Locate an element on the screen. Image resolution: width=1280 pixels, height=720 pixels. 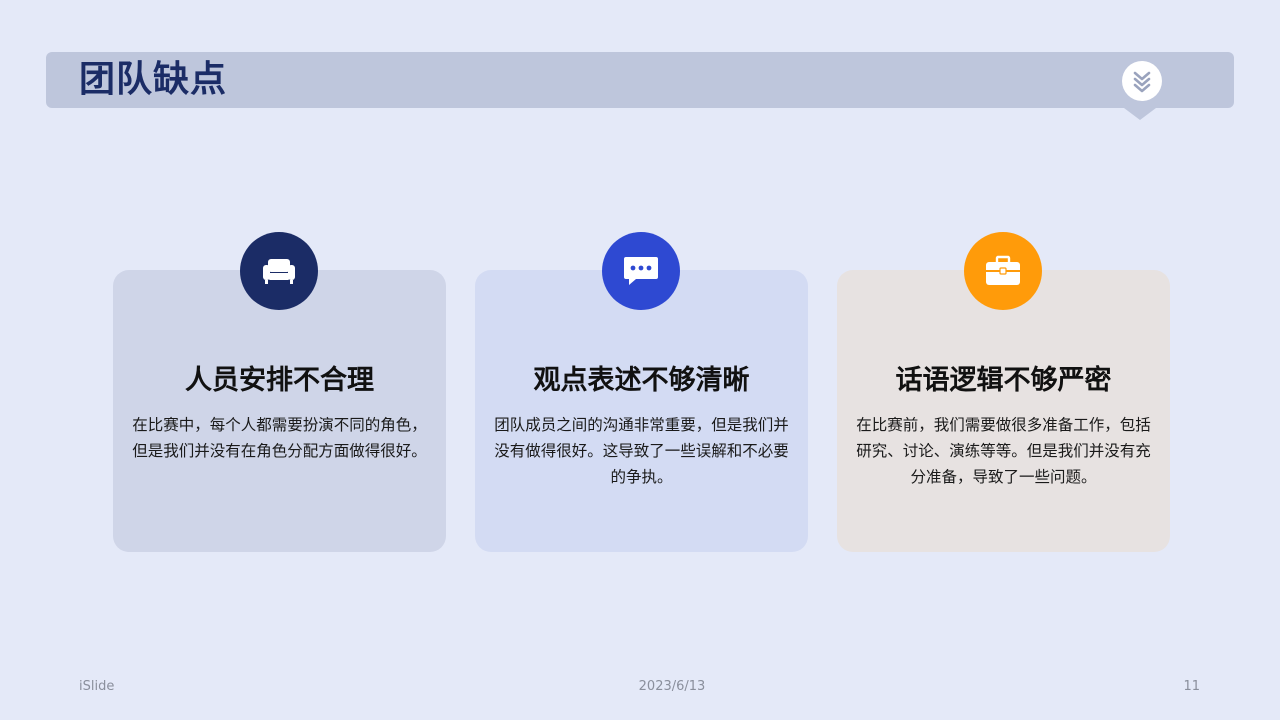
title-bar-notch is located at coordinates (1140, 114).